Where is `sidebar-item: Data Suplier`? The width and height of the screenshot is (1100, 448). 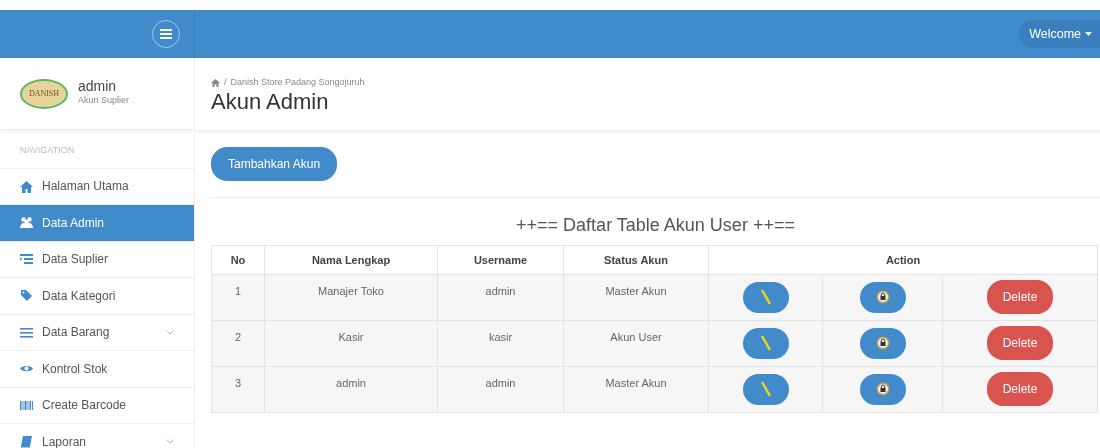
sidebar-item: Data Suplier is located at coordinates (97, 259).